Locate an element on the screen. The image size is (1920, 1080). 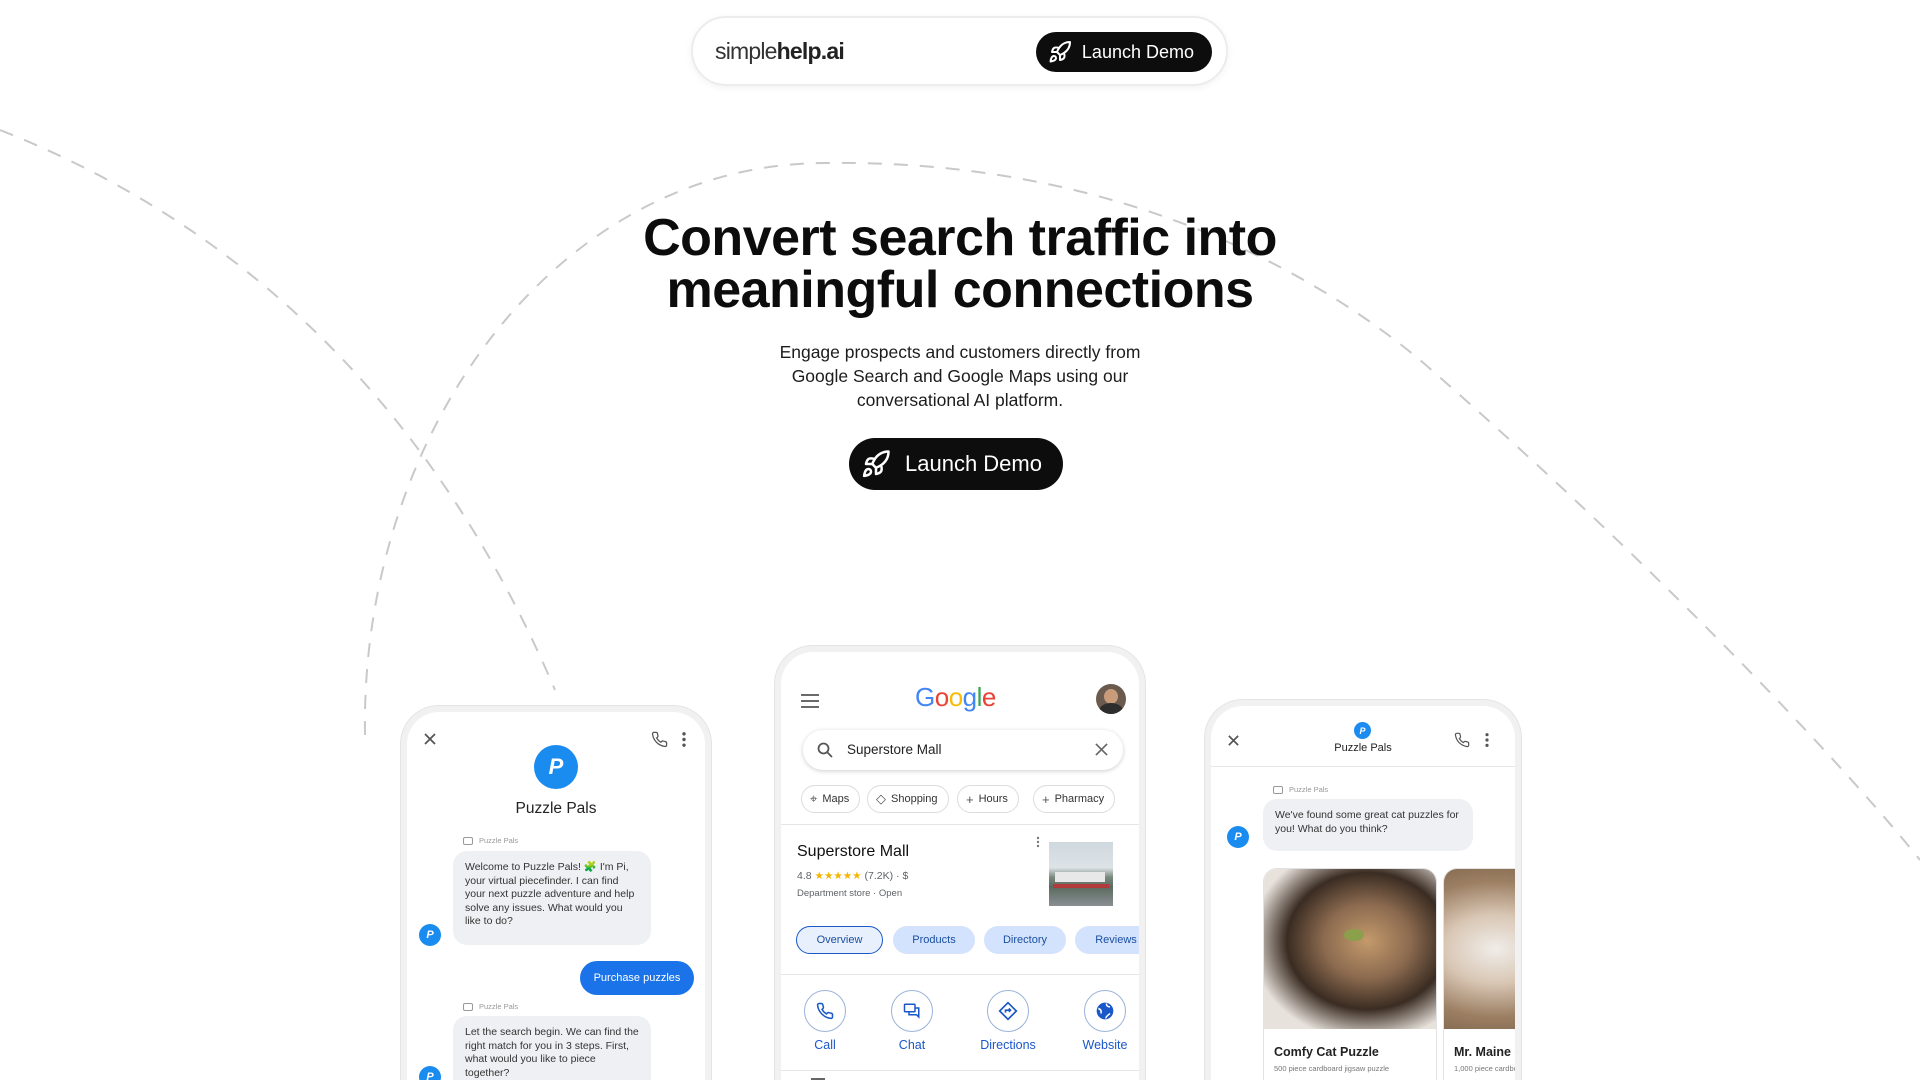
action-label: Directions is located at coordinates (1008, 1045).